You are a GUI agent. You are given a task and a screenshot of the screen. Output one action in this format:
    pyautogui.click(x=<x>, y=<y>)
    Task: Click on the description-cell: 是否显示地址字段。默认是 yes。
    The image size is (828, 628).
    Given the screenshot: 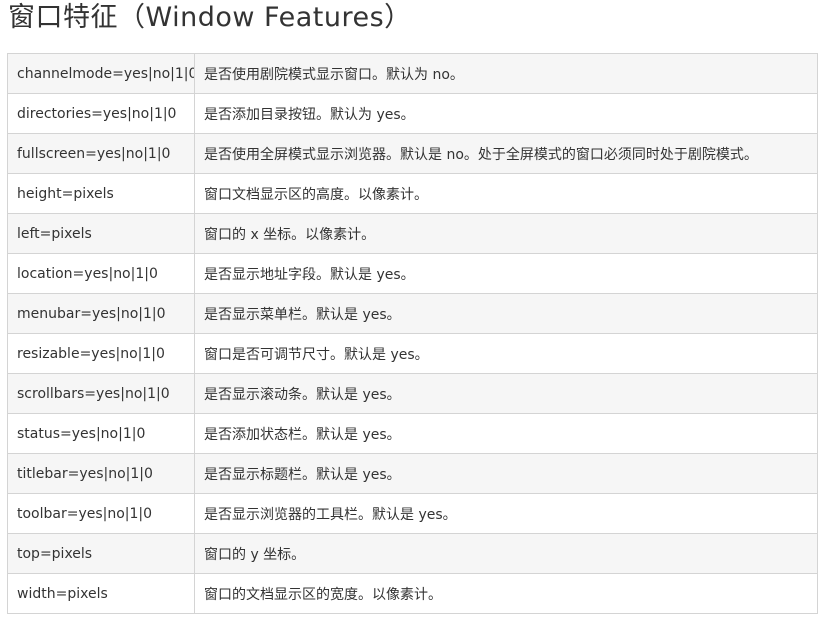 What is the action you would take?
    pyautogui.click(x=506, y=273)
    